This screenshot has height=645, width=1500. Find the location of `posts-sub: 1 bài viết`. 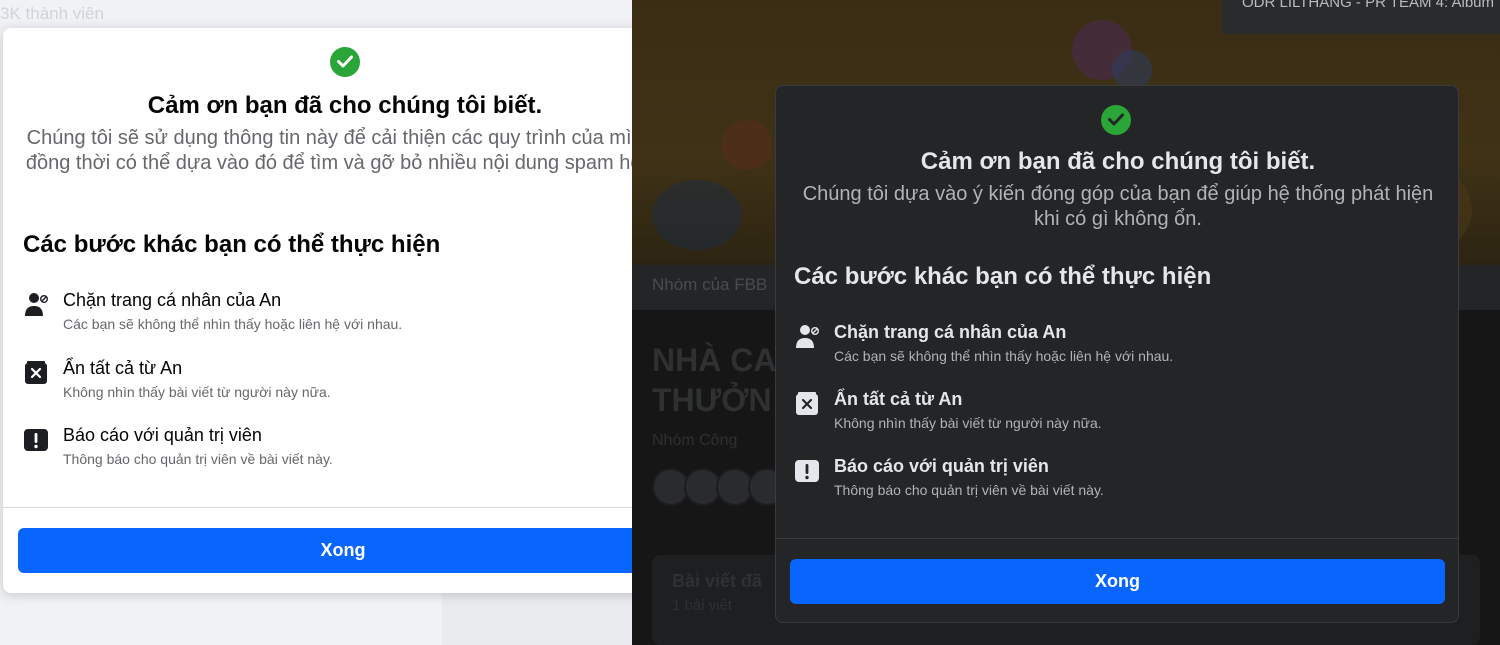

posts-sub: 1 bài viết is located at coordinates (702, 605).